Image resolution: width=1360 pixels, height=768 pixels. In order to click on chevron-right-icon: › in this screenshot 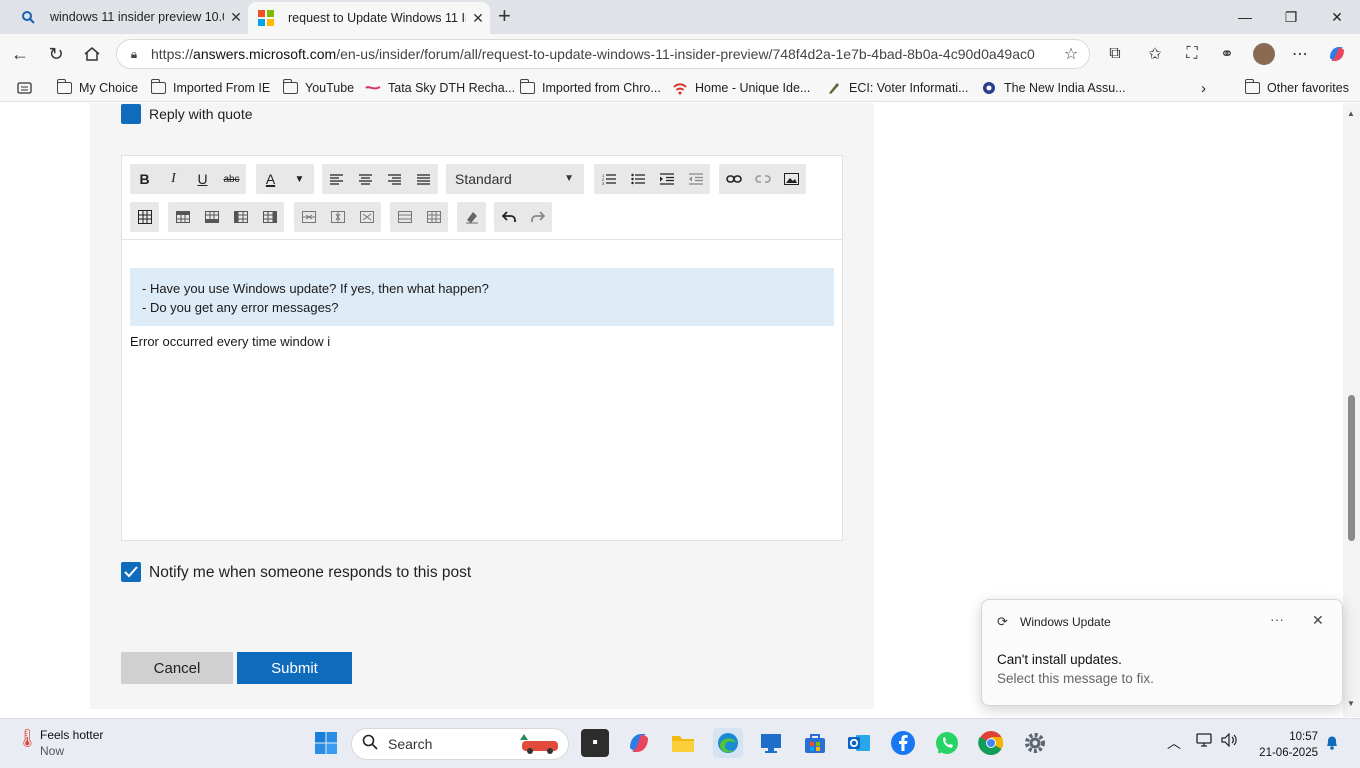, I will do `click(1203, 88)`.